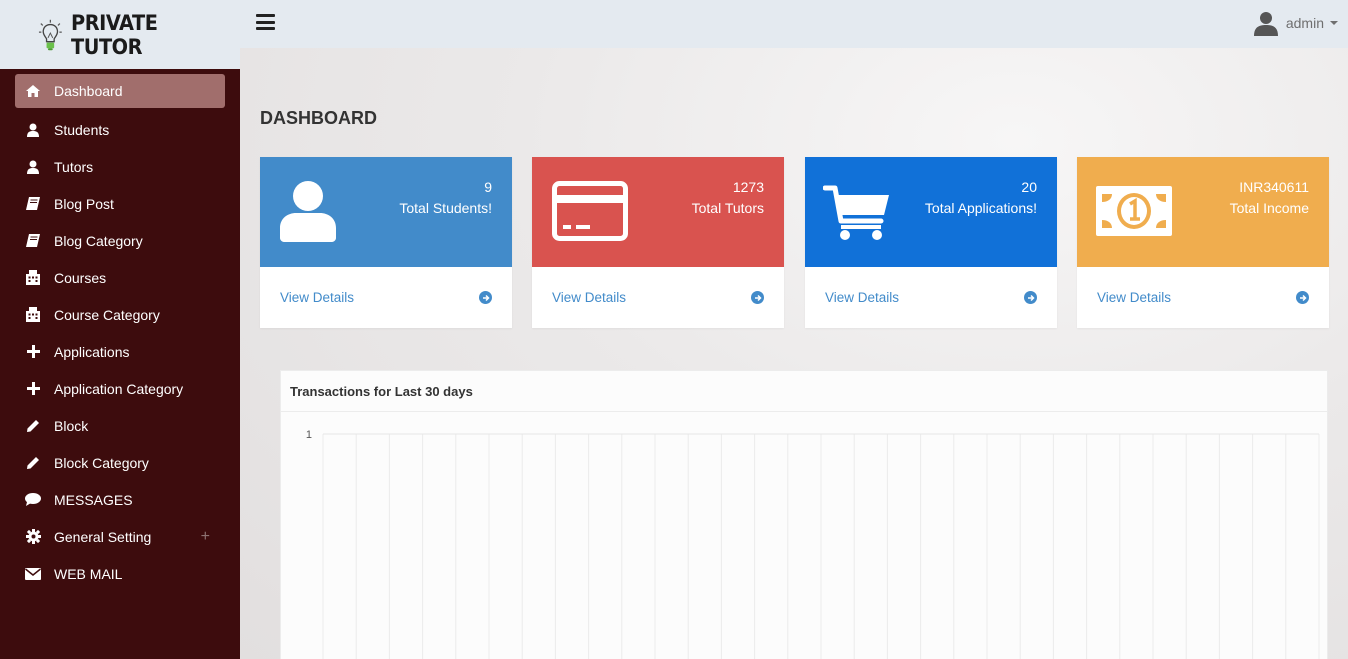 The width and height of the screenshot is (1348, 659). Describe the element at coordinates (1265, 24) in the screenshot. I see `avatar` at that location.